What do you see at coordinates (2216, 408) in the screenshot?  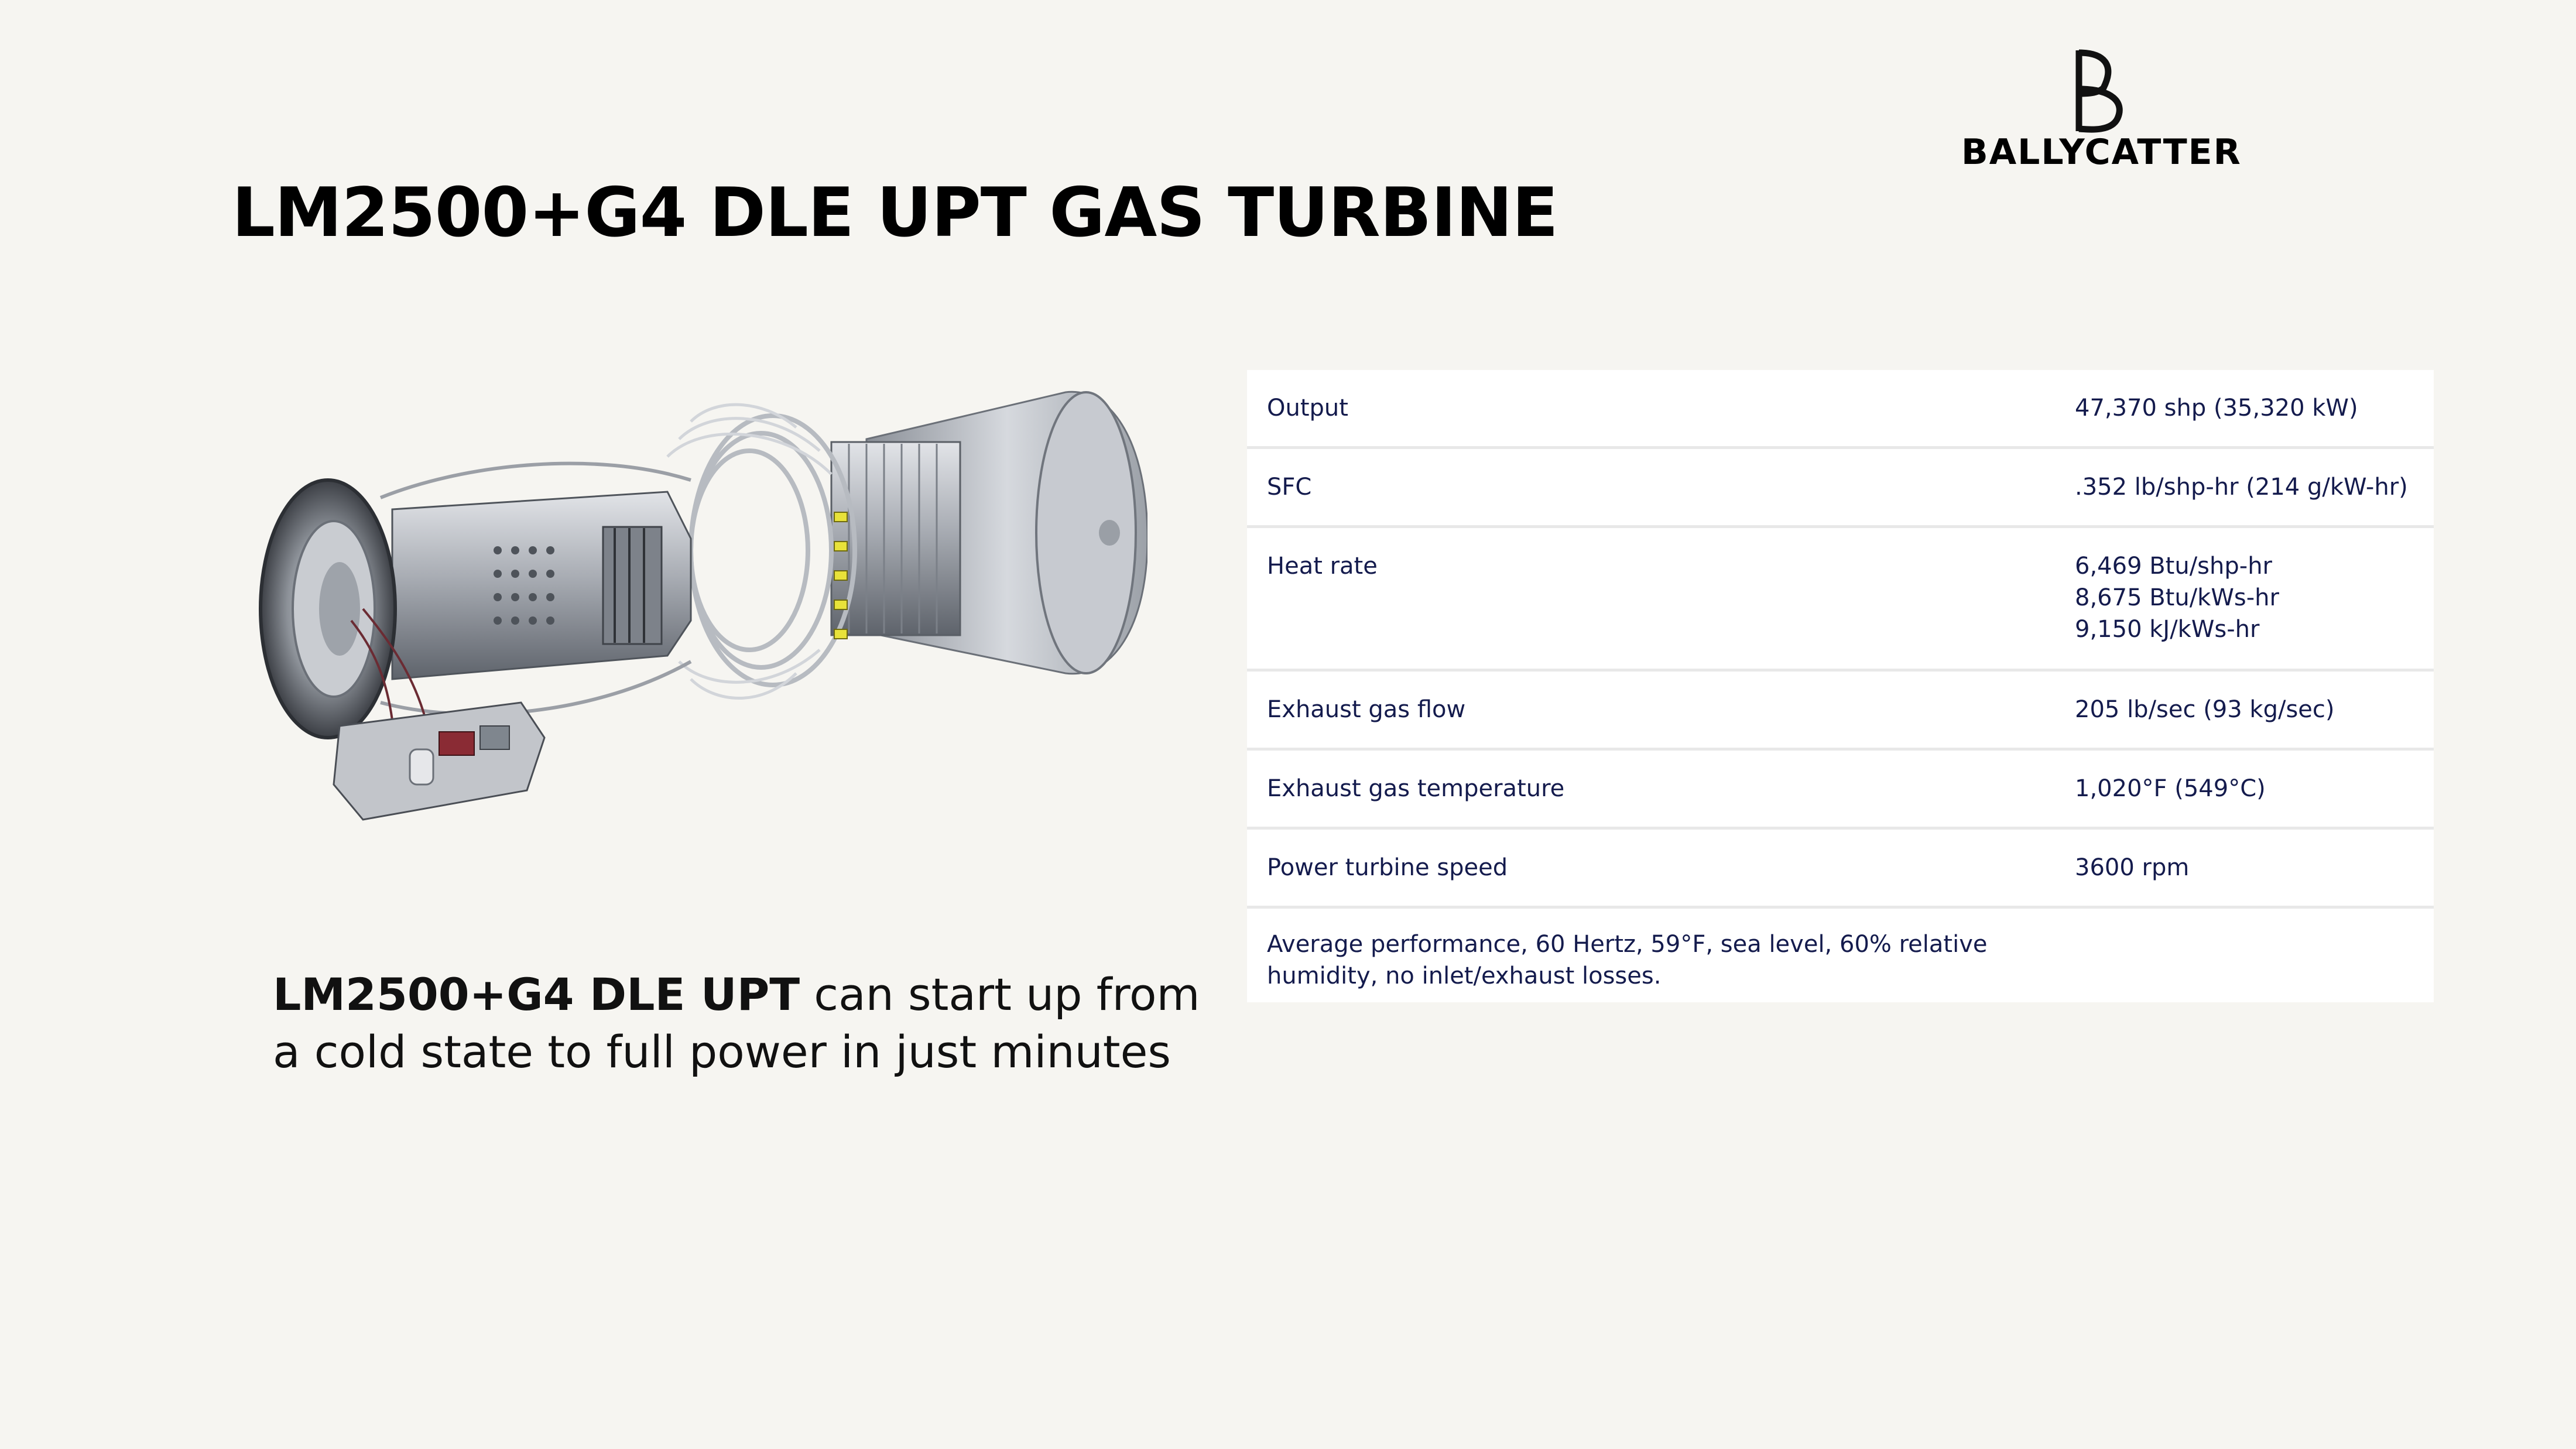 I see `spec-value-line: 47,370 shp (35,320 kW)` at bounding box center [2216, 408].